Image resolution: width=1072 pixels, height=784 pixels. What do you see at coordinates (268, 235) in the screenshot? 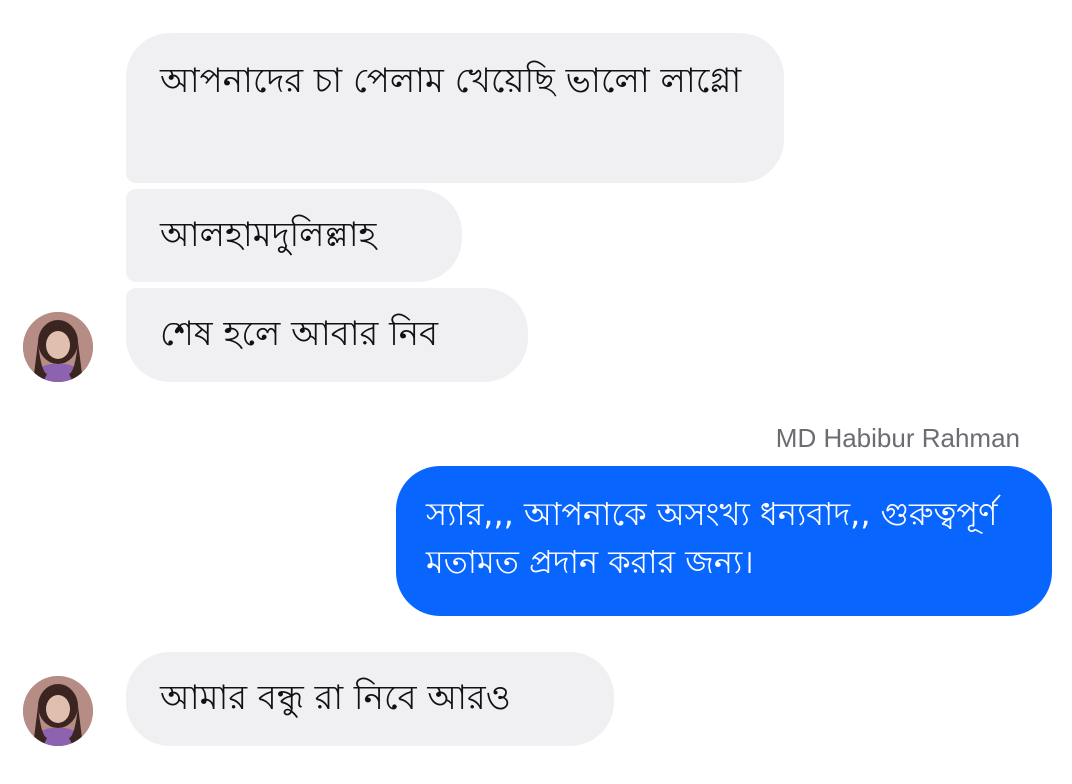
I see `message-text: আলহামদুলিল্লাহ` at bounding box center [268, 235].